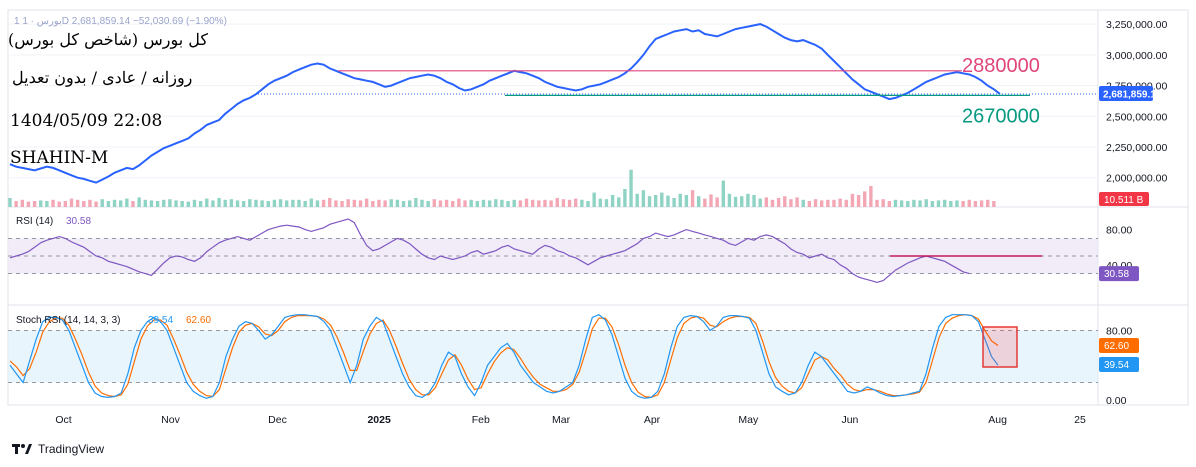  What do you see at coordinates (1116, 274) in the screenshot?
I see `rsi-badge-value: 30.58` at bounding box center [1116, 274].